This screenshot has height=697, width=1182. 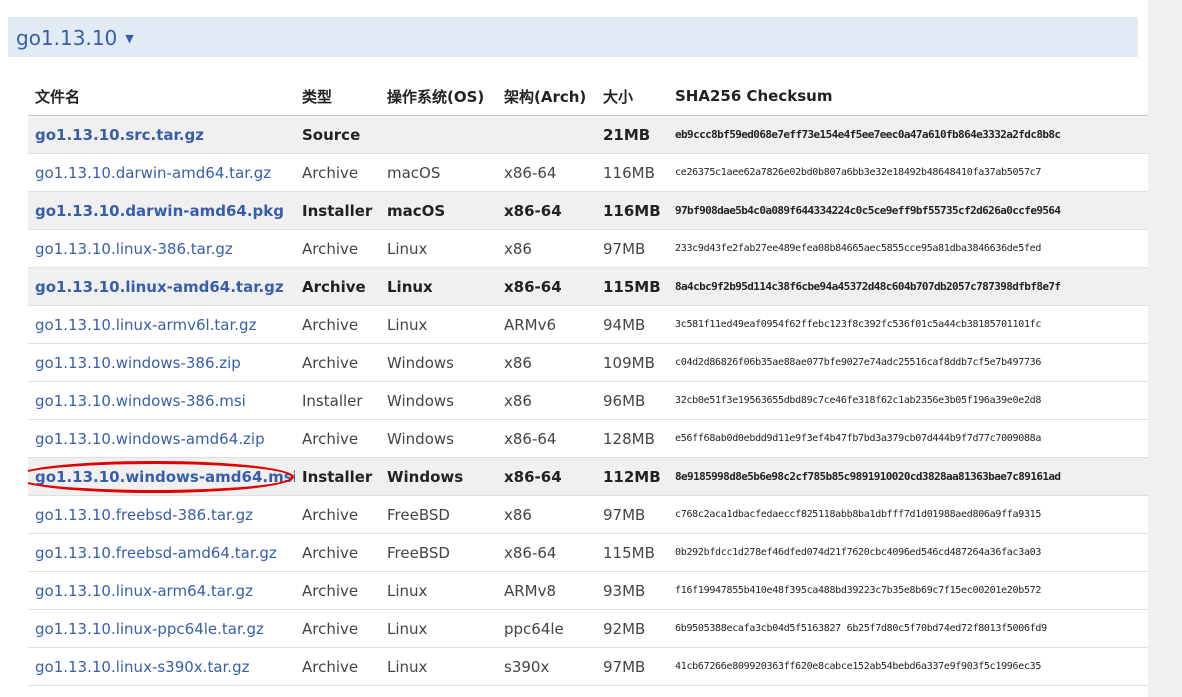 I want to click on cell-filename: go1.13.10.linux-arm64.tar.gz, so click(x=161, y=590).